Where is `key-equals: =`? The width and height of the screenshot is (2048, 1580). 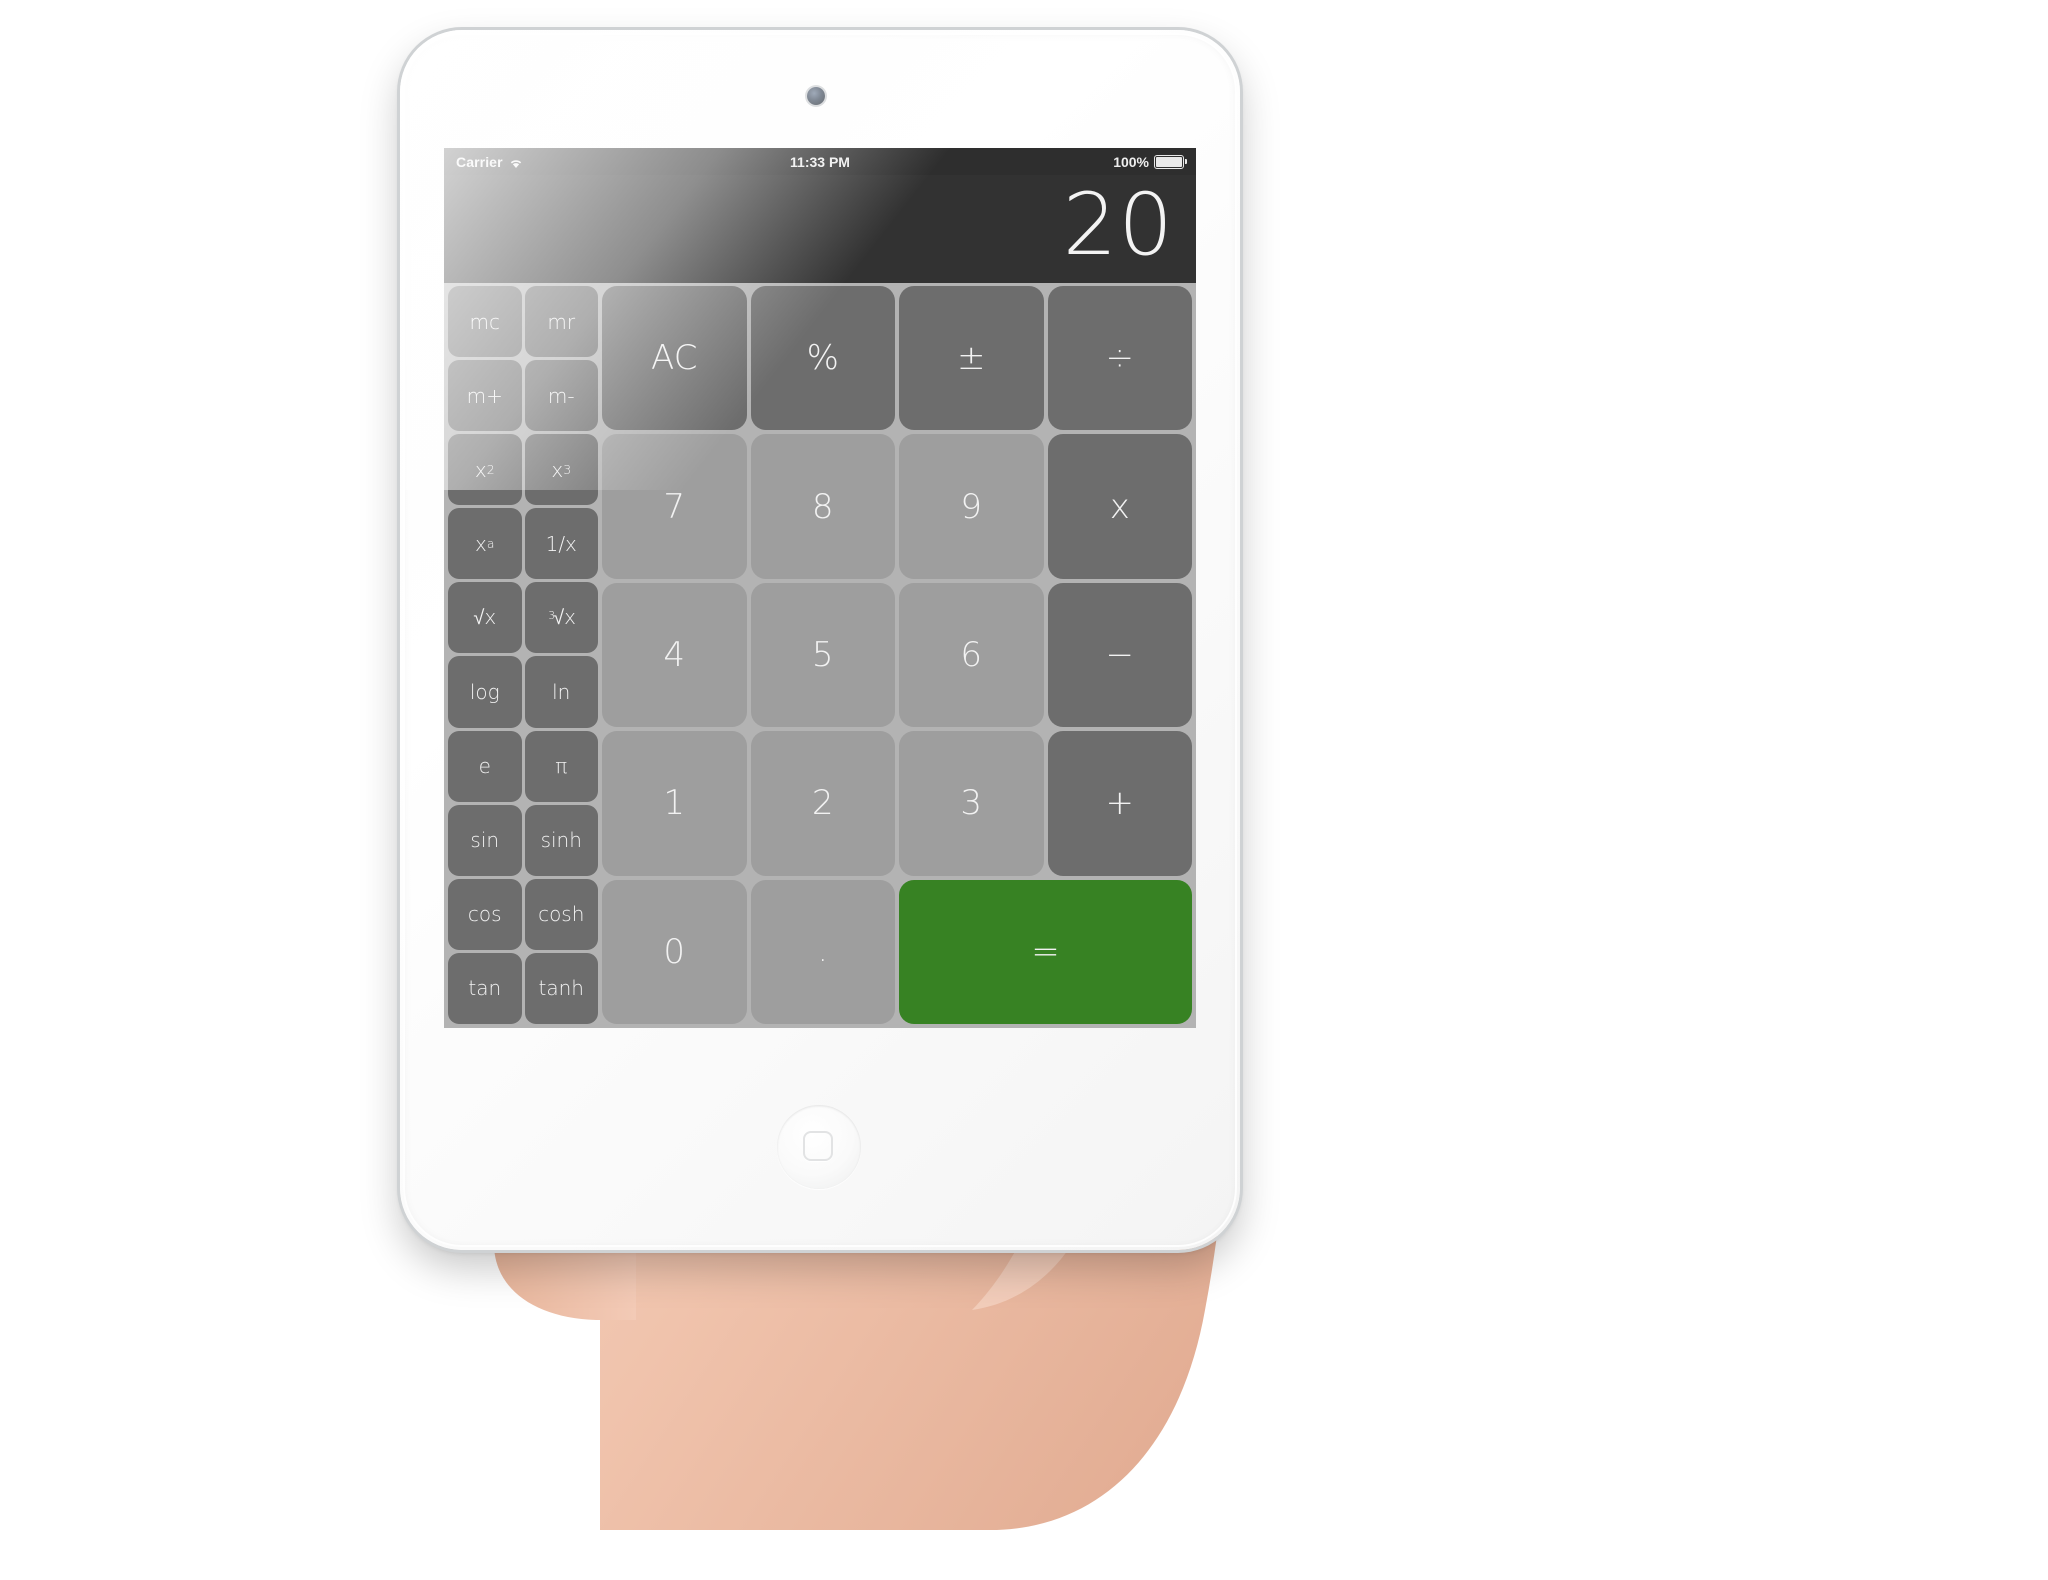
key-equals: = is located at coordinates (1045, 951).